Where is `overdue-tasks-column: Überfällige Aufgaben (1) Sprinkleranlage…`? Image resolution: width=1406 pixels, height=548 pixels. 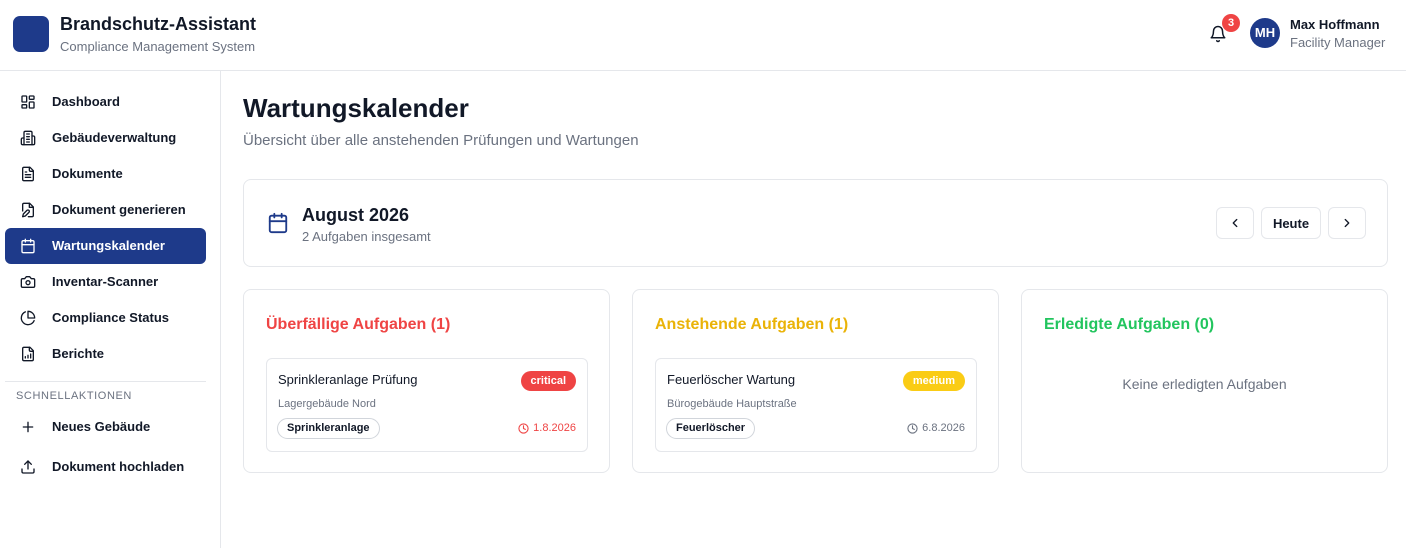 overdue-tasks-column: Überfällige Aufgaben (1) Sprinkleranlage… is located at coordinates (426, 381).